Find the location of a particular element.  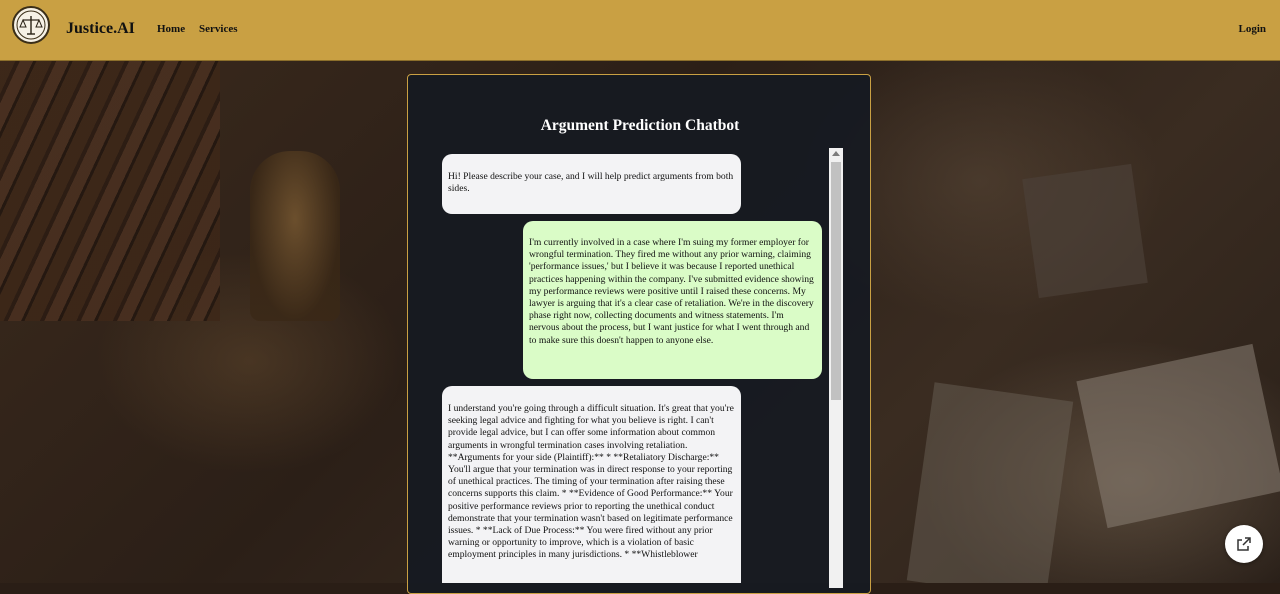

login-link: Login is located at coordinates (1252, 29).